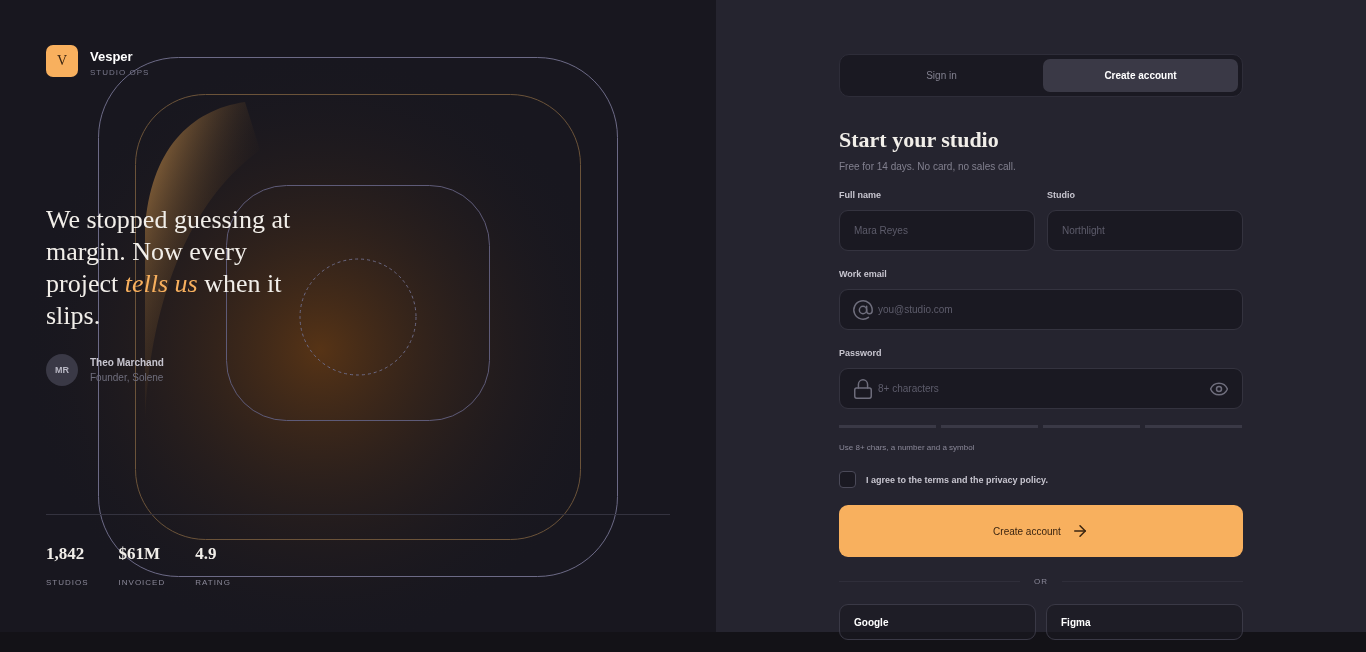  Describe the element at coordinates (1041, 581) in the screenshot. I see `or-divider-label: OR` at that location.